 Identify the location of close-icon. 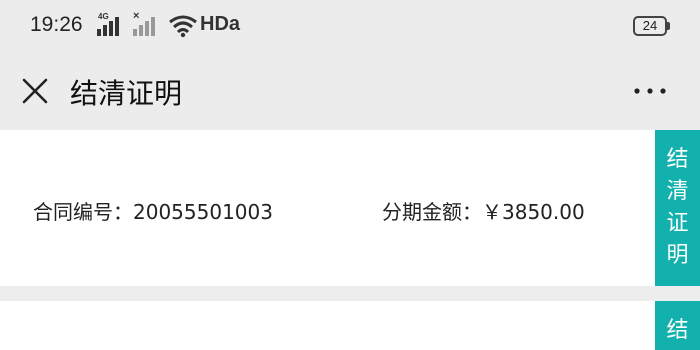
(35, 91).